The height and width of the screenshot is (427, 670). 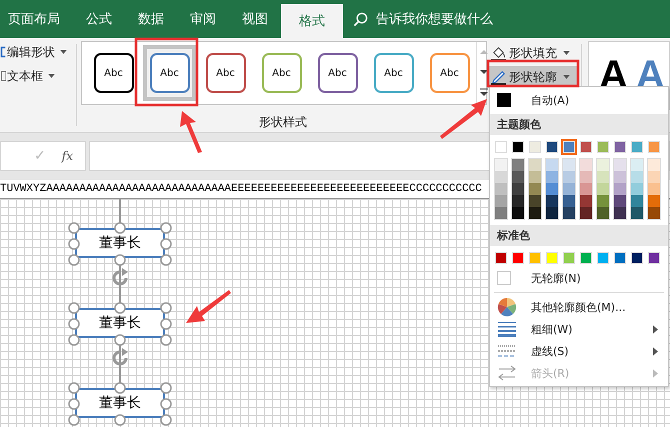 I want to click on ribbon-tab: 公式, so click(x=99, y=19).